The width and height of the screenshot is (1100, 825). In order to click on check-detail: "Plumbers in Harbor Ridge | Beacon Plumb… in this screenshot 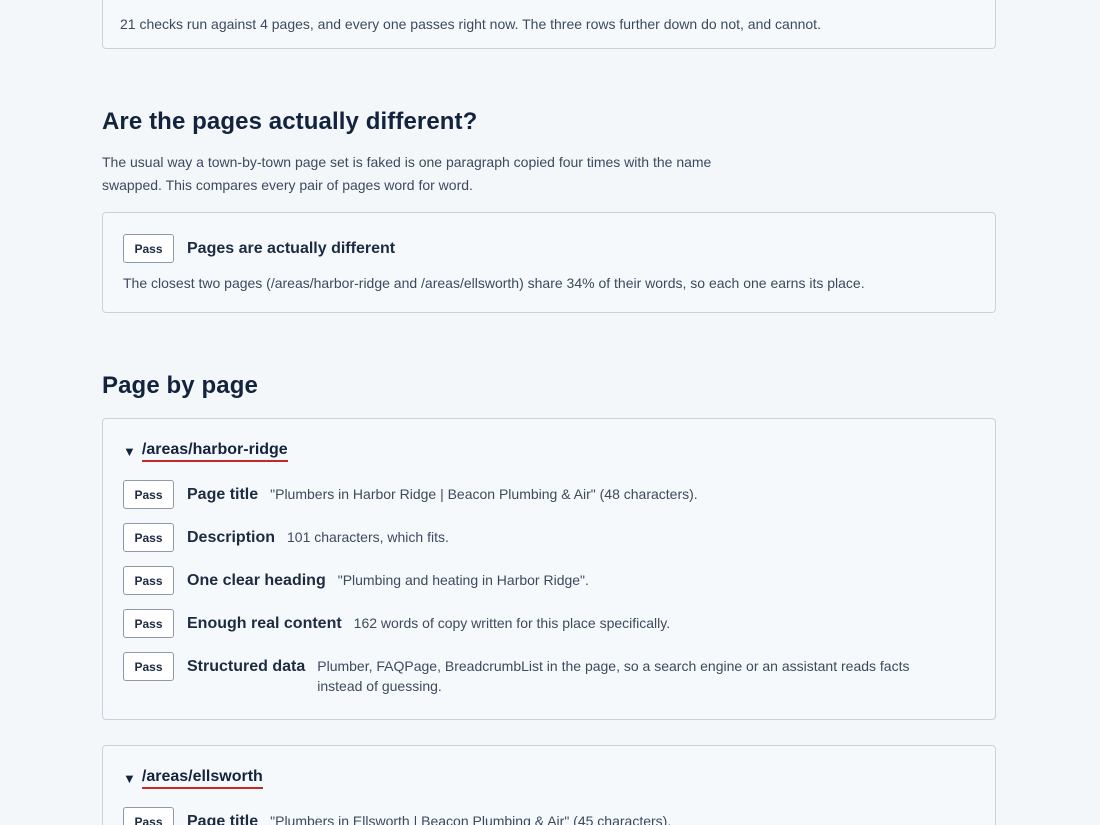, I will do `click(484, 494)`.